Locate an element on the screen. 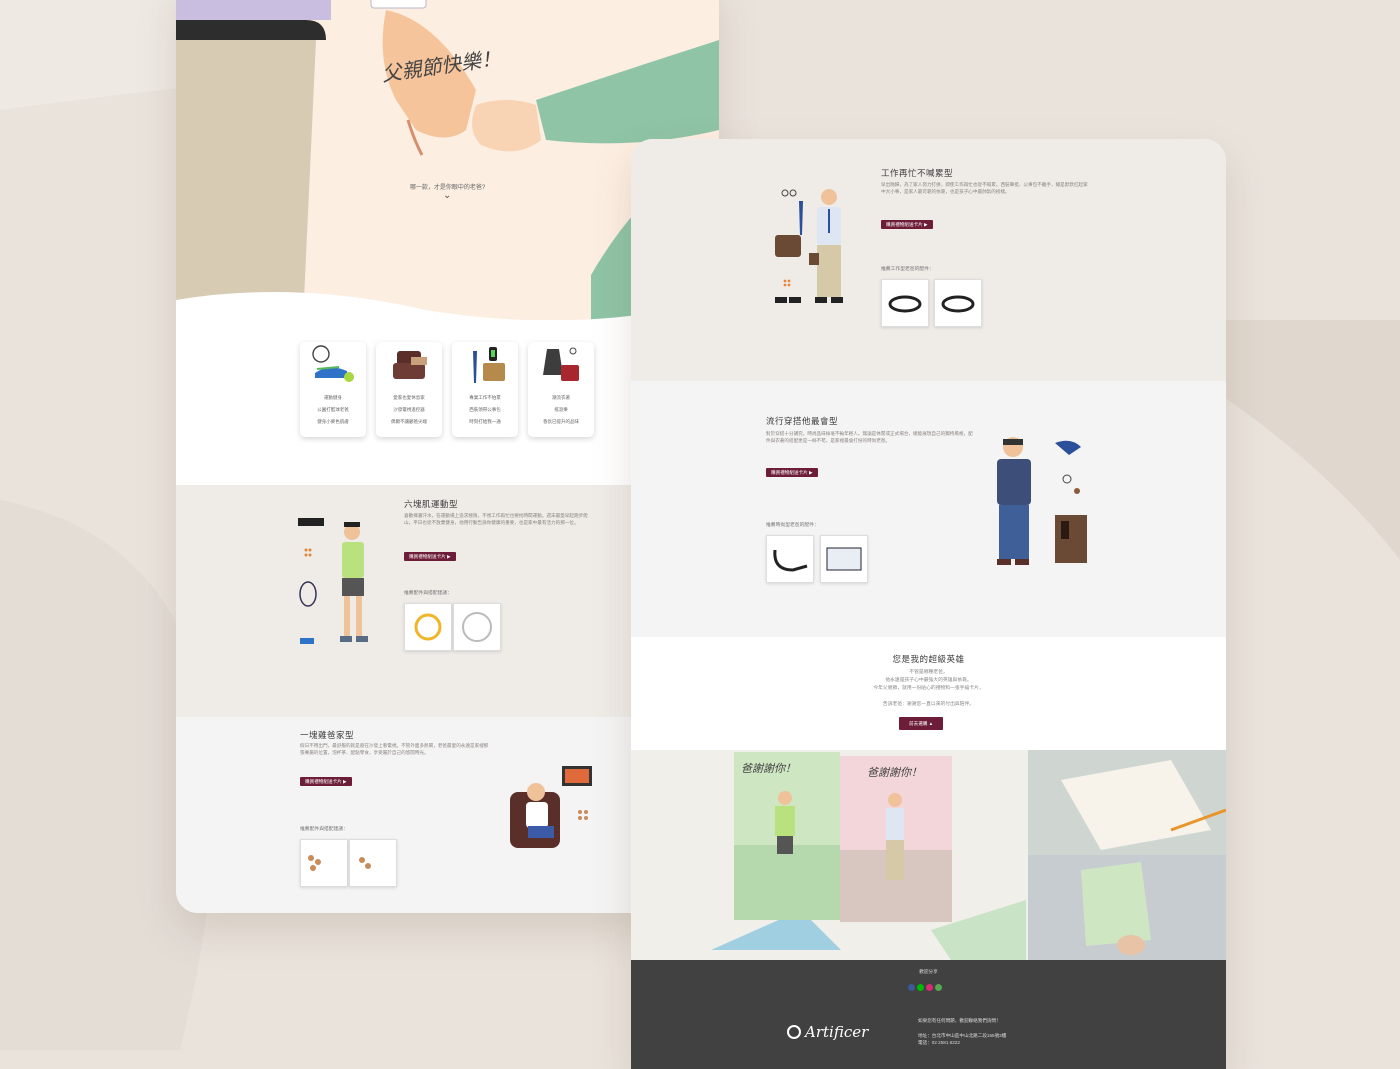  card-line: 西裝領帶公事包 is located at coordinates (485, 409).